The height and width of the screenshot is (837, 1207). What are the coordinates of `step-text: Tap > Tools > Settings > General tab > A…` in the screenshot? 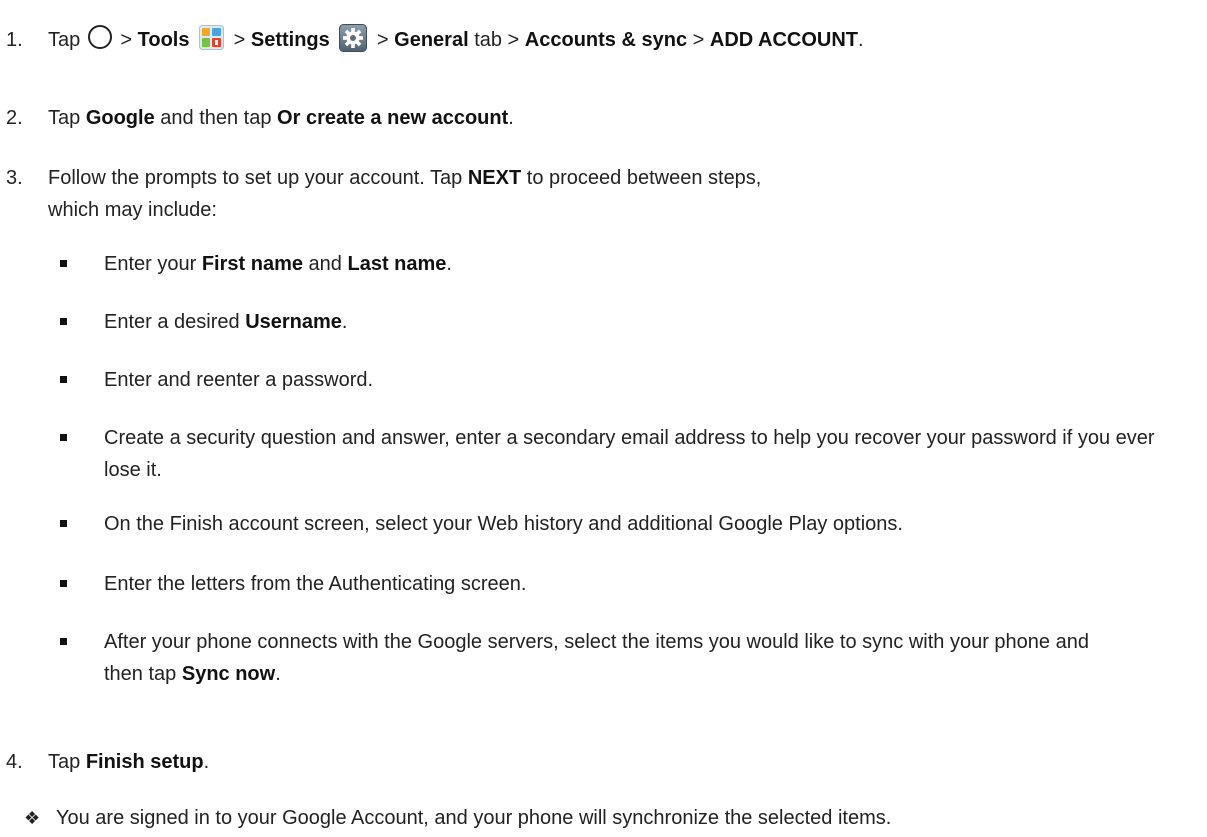 It's located at (619, 40).